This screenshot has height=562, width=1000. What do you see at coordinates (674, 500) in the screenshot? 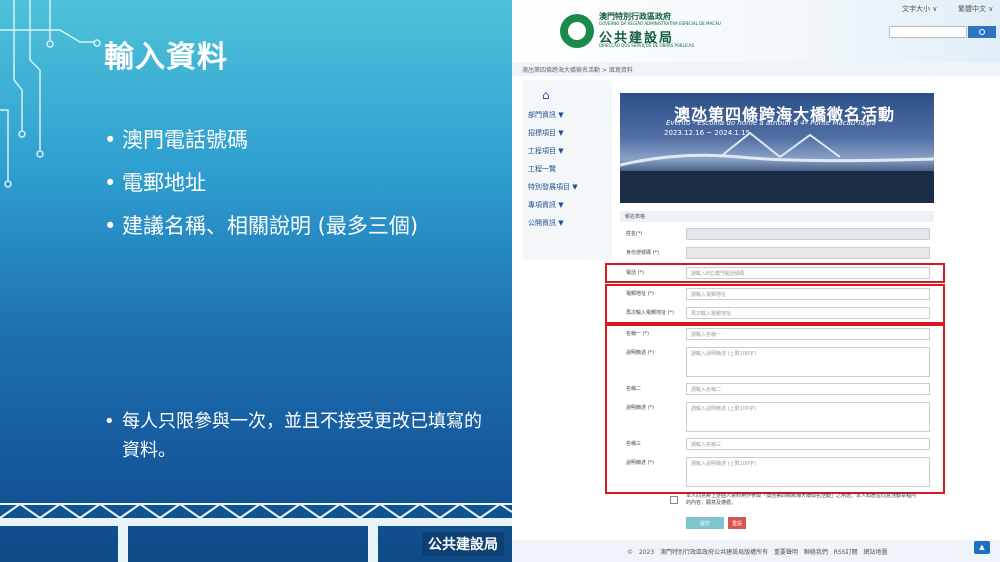
I see `agree-checkbox` at bounding box center [674, 500].